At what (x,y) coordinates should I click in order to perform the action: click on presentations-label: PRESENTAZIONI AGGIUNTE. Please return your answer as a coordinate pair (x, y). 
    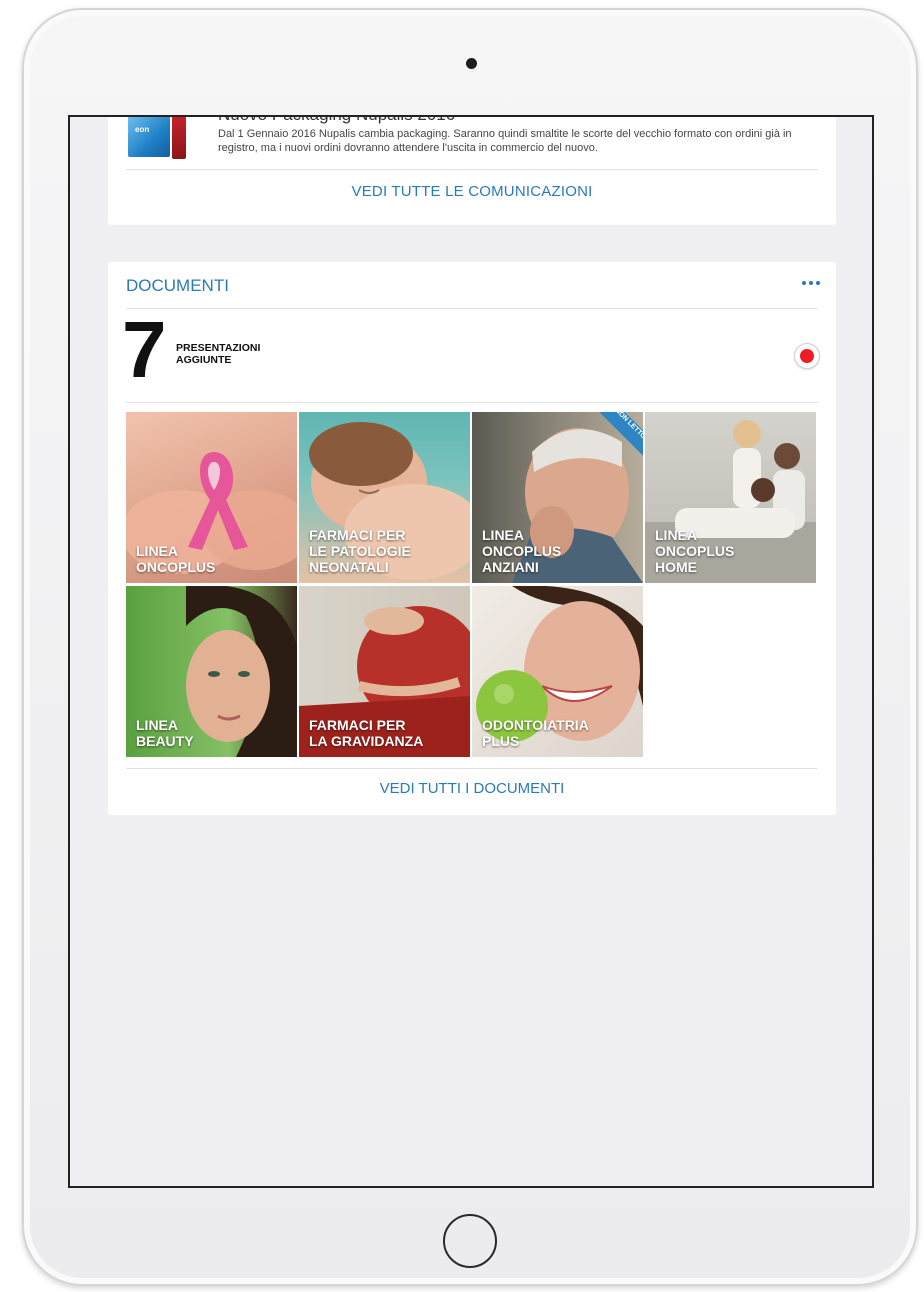
    Looking at the image, I should click on (218, 354).